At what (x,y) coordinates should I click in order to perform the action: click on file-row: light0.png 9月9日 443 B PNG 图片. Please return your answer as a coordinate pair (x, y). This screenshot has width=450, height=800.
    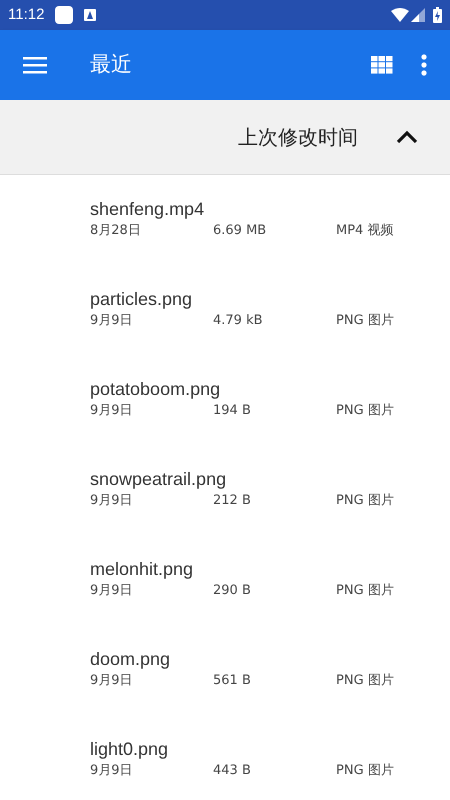
    Looking at the image, I should click on (225, 758).